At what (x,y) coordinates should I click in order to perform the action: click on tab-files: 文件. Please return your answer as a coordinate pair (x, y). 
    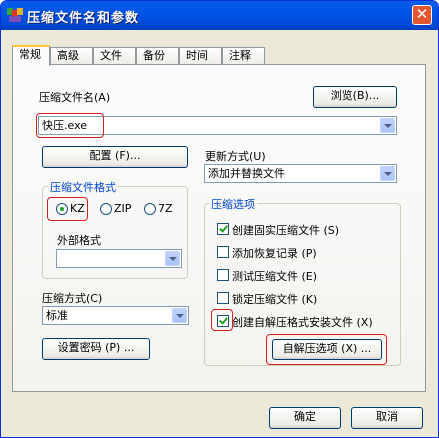
    Looking at the image, I should click on (114, 56).